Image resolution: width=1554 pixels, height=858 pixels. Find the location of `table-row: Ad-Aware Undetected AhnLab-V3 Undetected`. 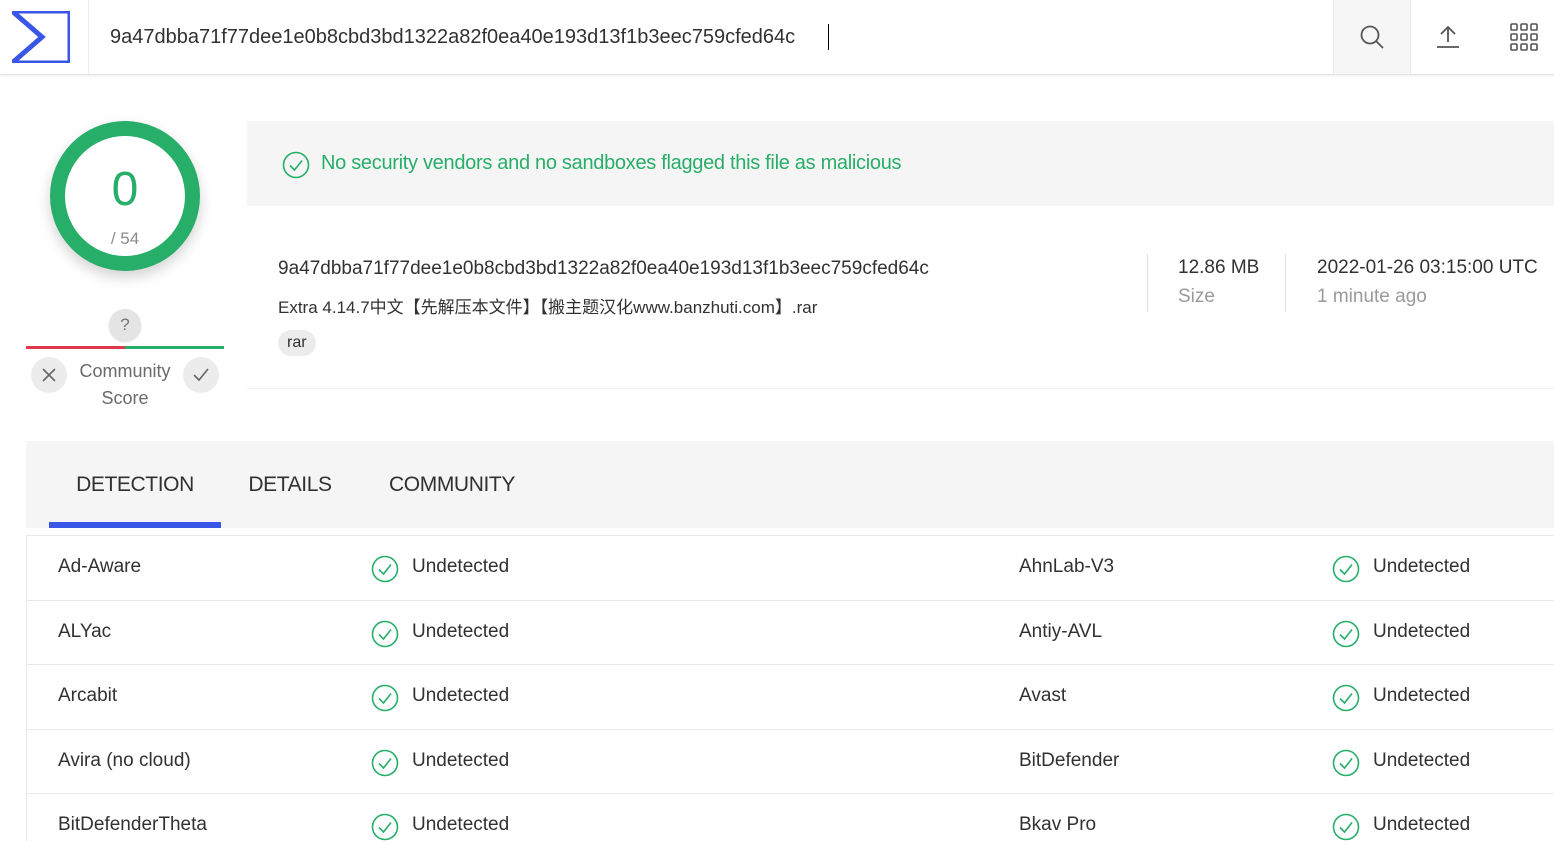

table-row: Ad-Aware Undetected AhnLab-V3 Undetected is located at coordinates (790, 567).